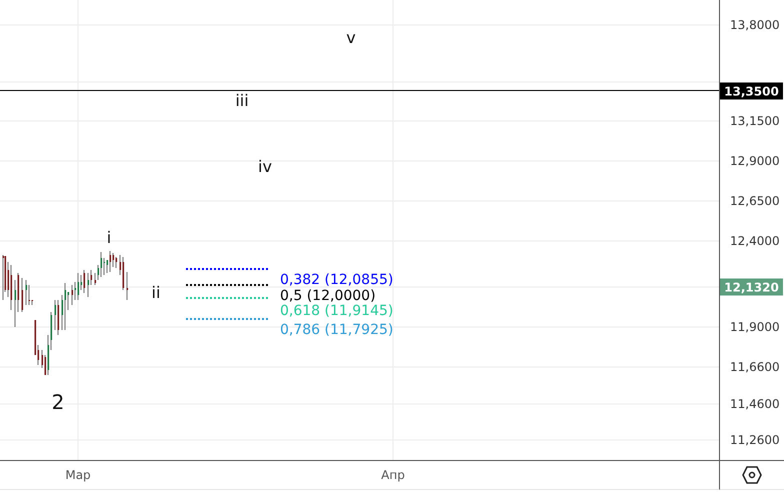 This screenshot has height=499, width=784. Describe the element at coordinates (265, 167) in the screenshot. I see `wave-label: iv` at that location.